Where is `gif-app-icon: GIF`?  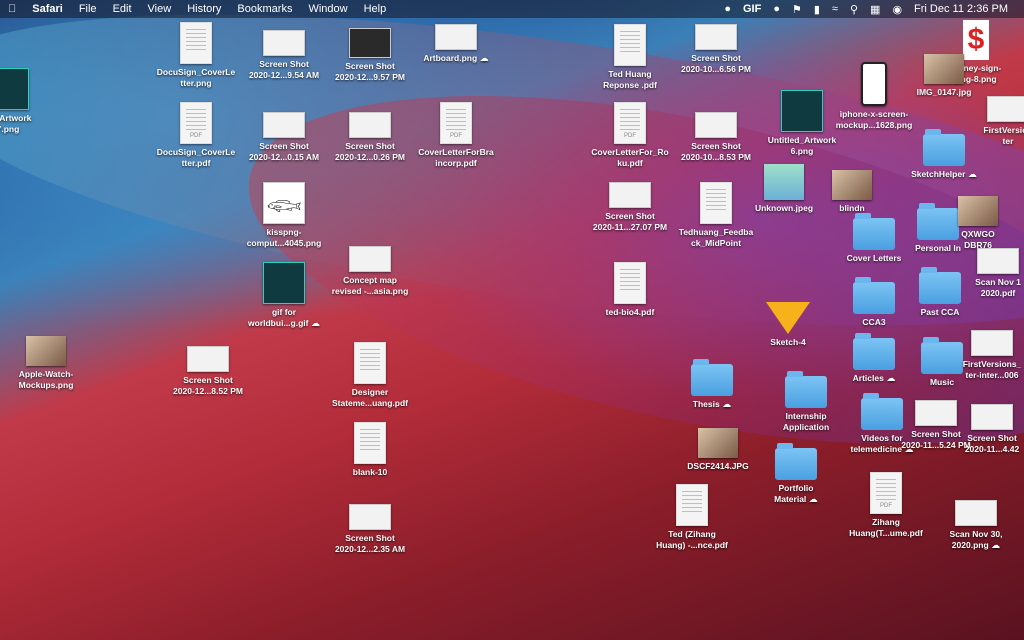
gif-app-icon: GIF is located at coordinates (752, 9).